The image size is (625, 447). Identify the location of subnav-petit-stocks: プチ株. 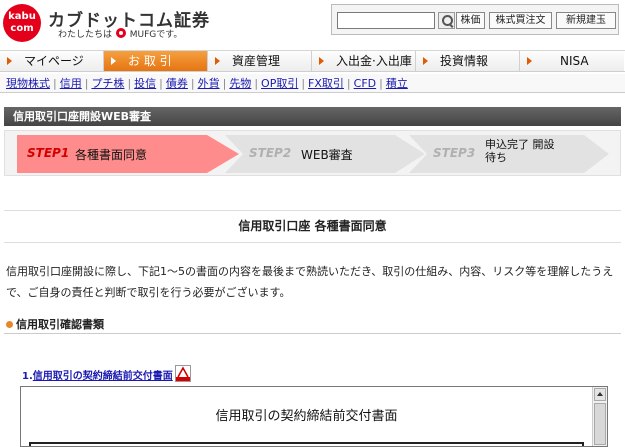
(107, 83).